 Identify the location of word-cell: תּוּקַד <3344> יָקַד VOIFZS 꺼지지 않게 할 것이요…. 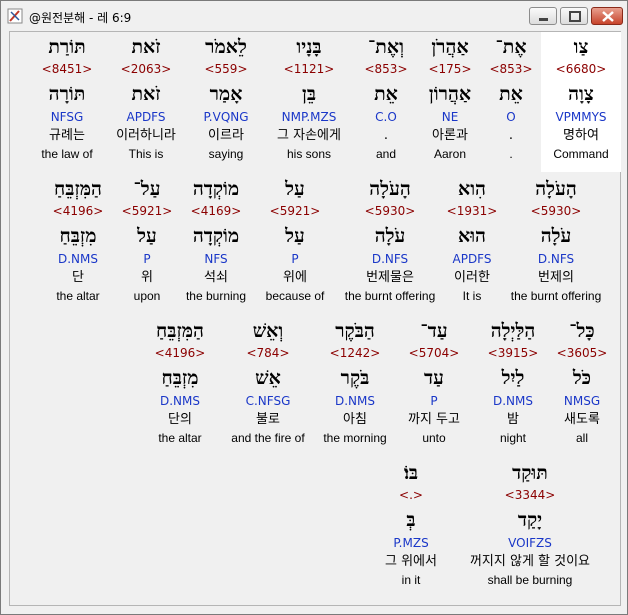
(530, 528).